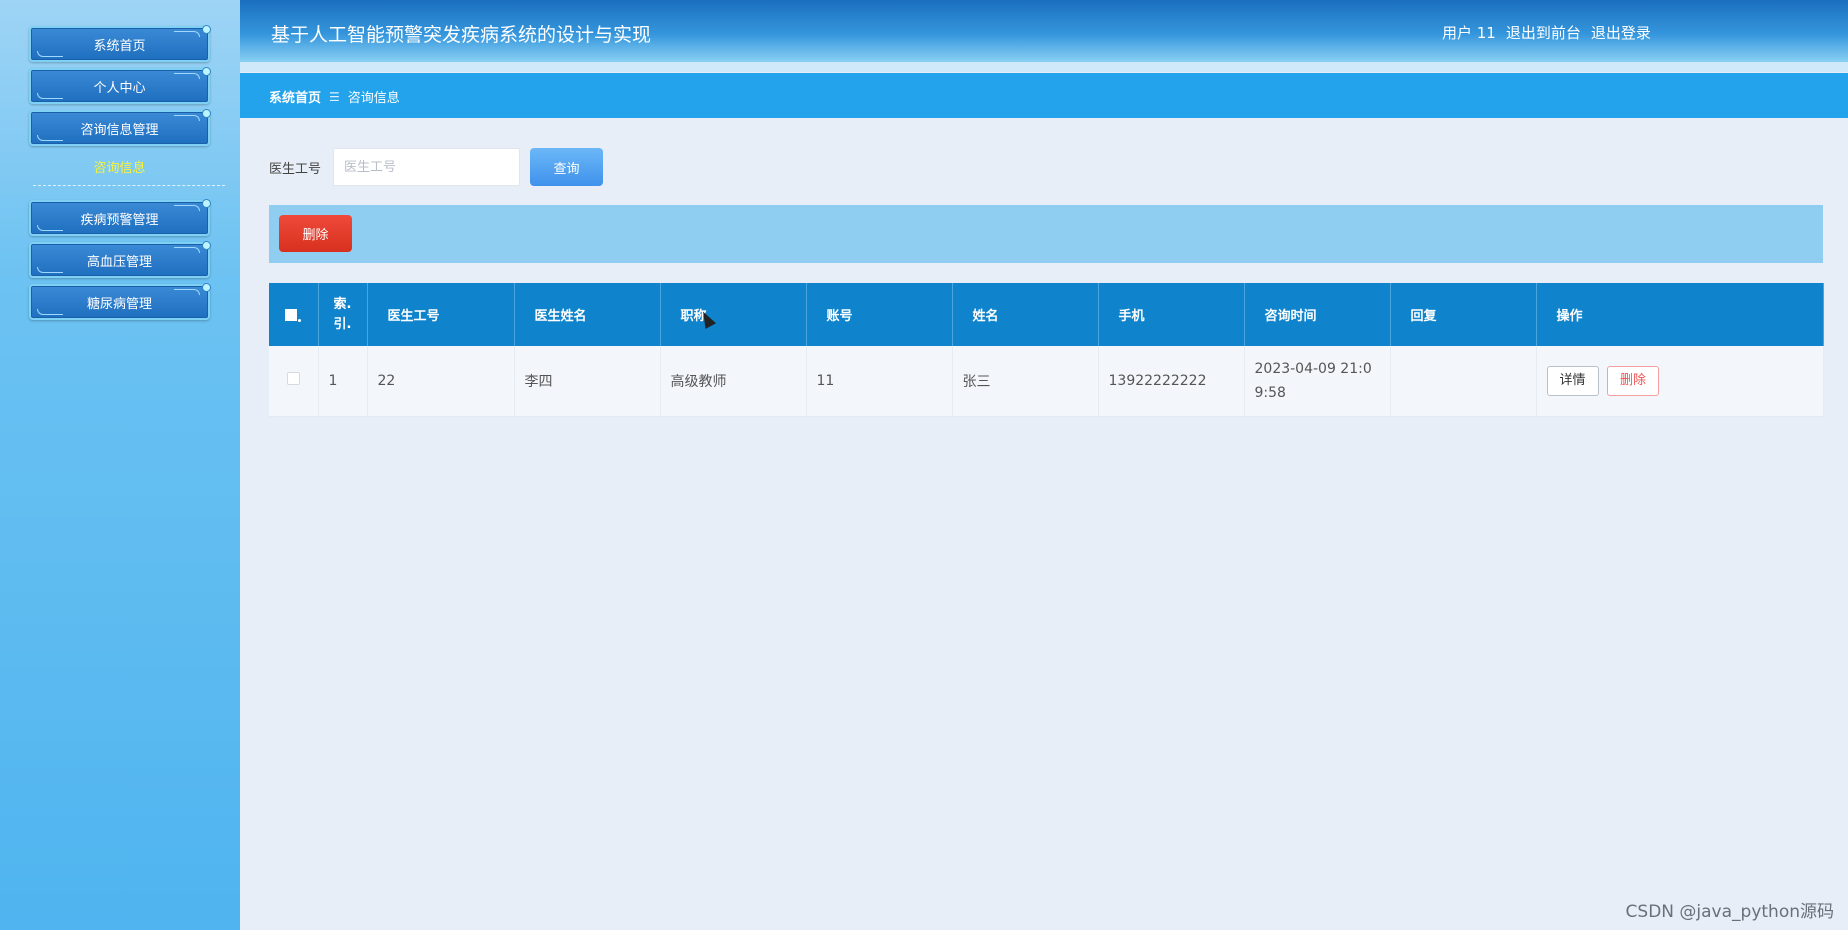 Image resolution: width=1848 pixels, height=930 pixels. What do you see at coordinates (587, 381) in the screenshot?
I see `cell-doctor-name: 李四` at bounding box center [587, 381].